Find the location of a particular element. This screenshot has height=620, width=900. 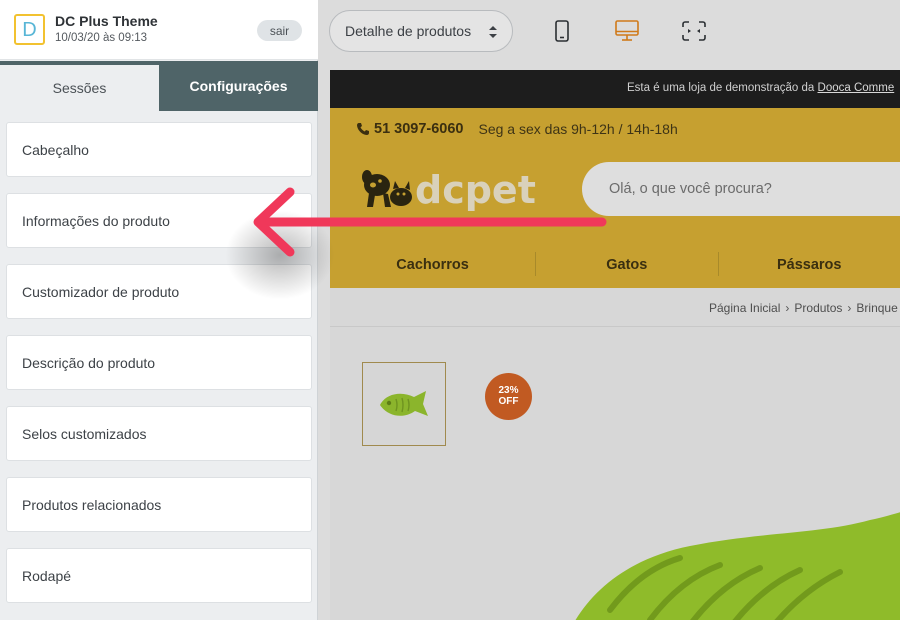

tab-sessions: Sessões is located at coordinates (79, 86).